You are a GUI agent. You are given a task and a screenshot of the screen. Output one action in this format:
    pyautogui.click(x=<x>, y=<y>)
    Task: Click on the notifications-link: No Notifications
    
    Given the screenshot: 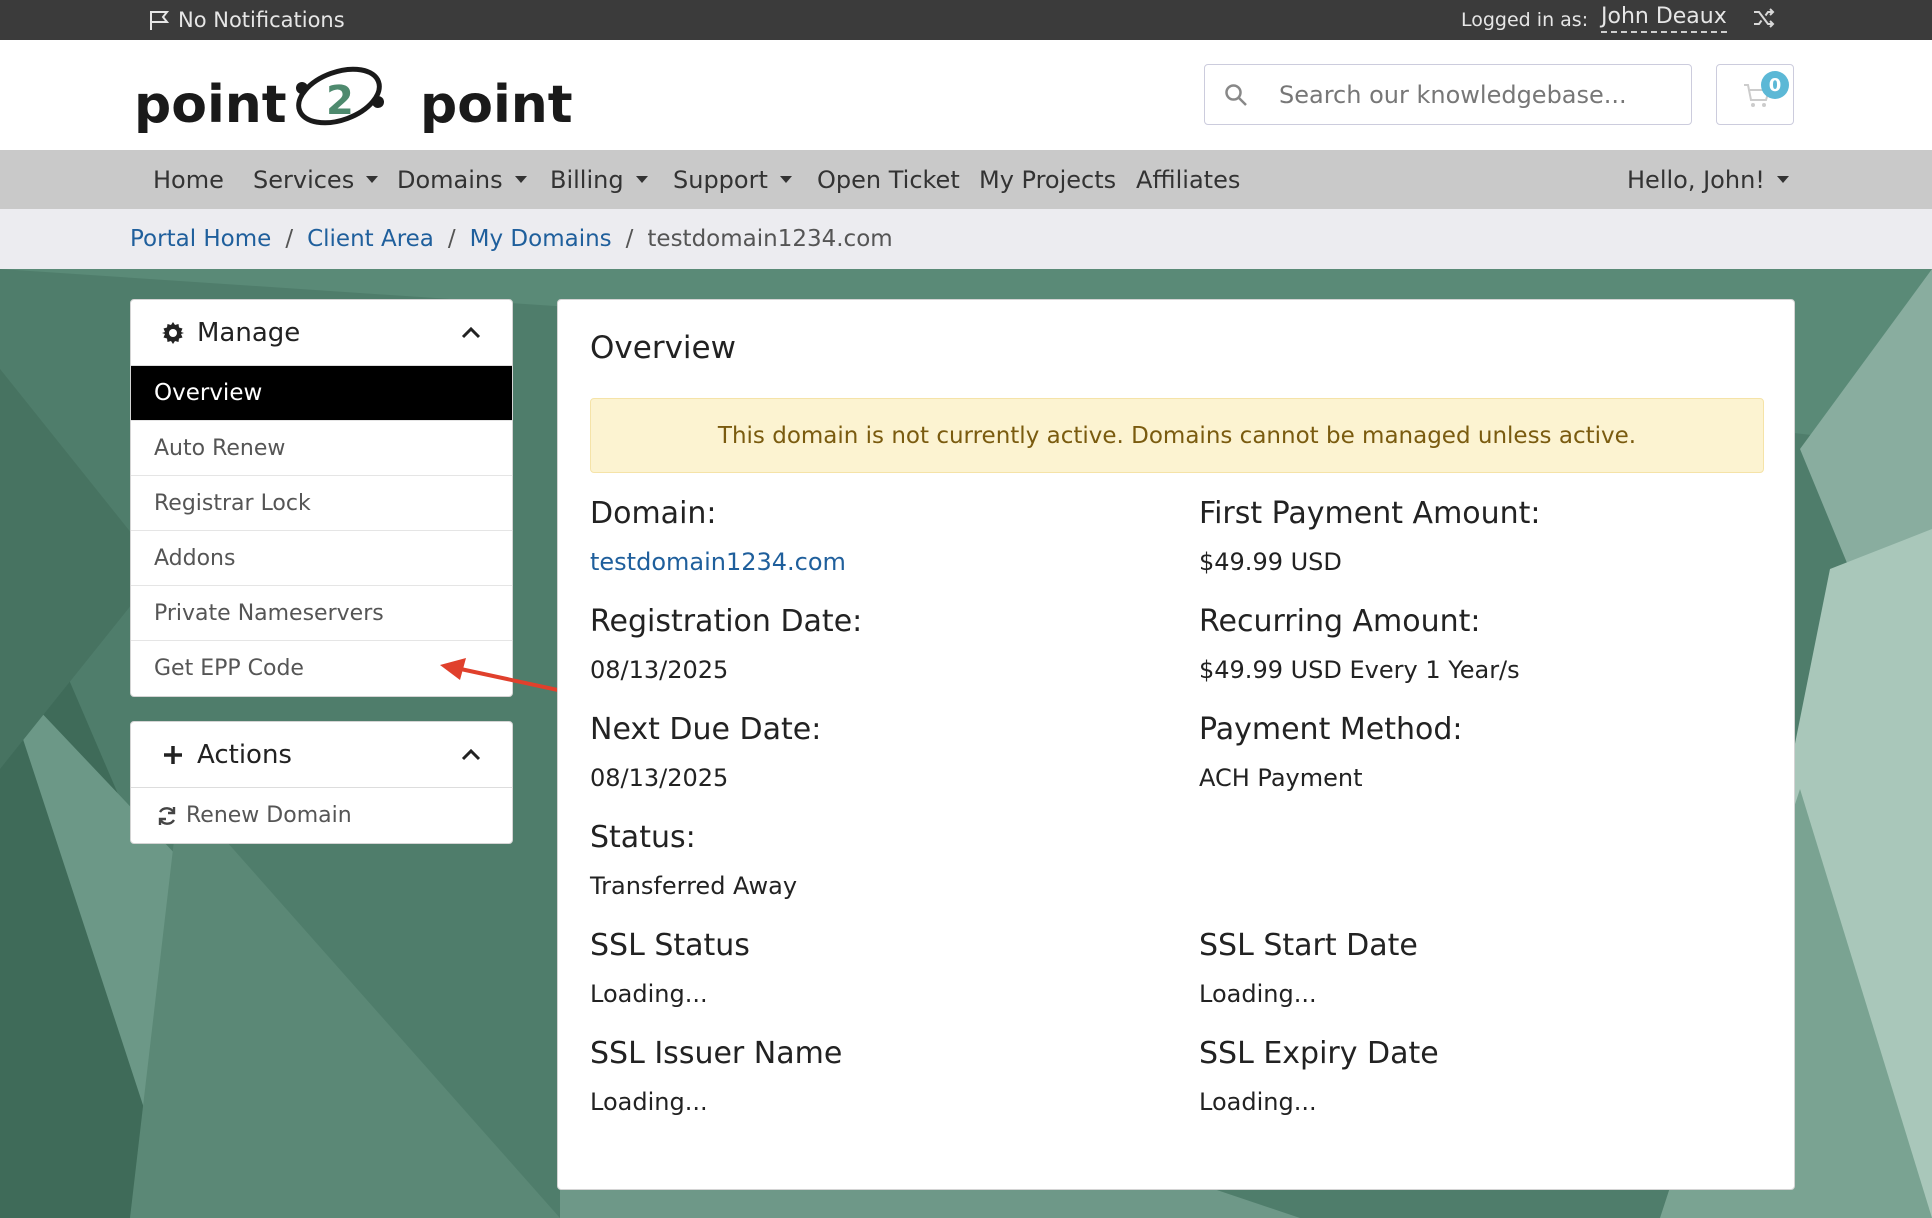 What is the action you would take?
    pyautogui.click(x=246, y=20)
    